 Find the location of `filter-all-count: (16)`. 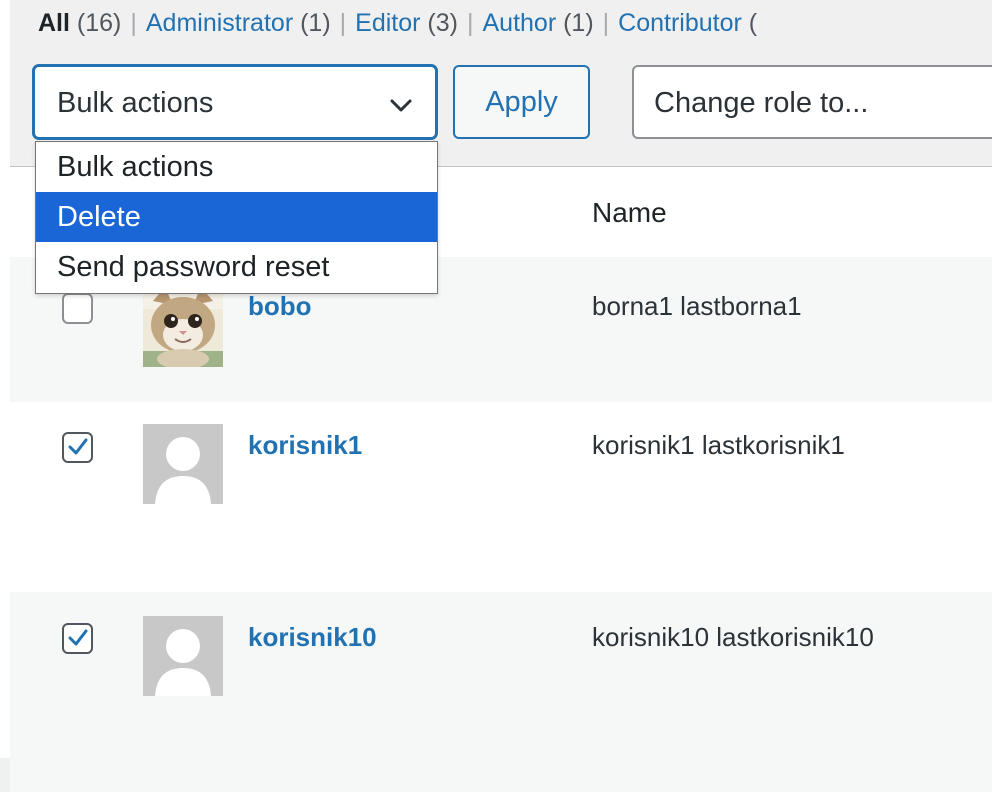

filter-all-count: (16) is located at coordinates (99, 23).